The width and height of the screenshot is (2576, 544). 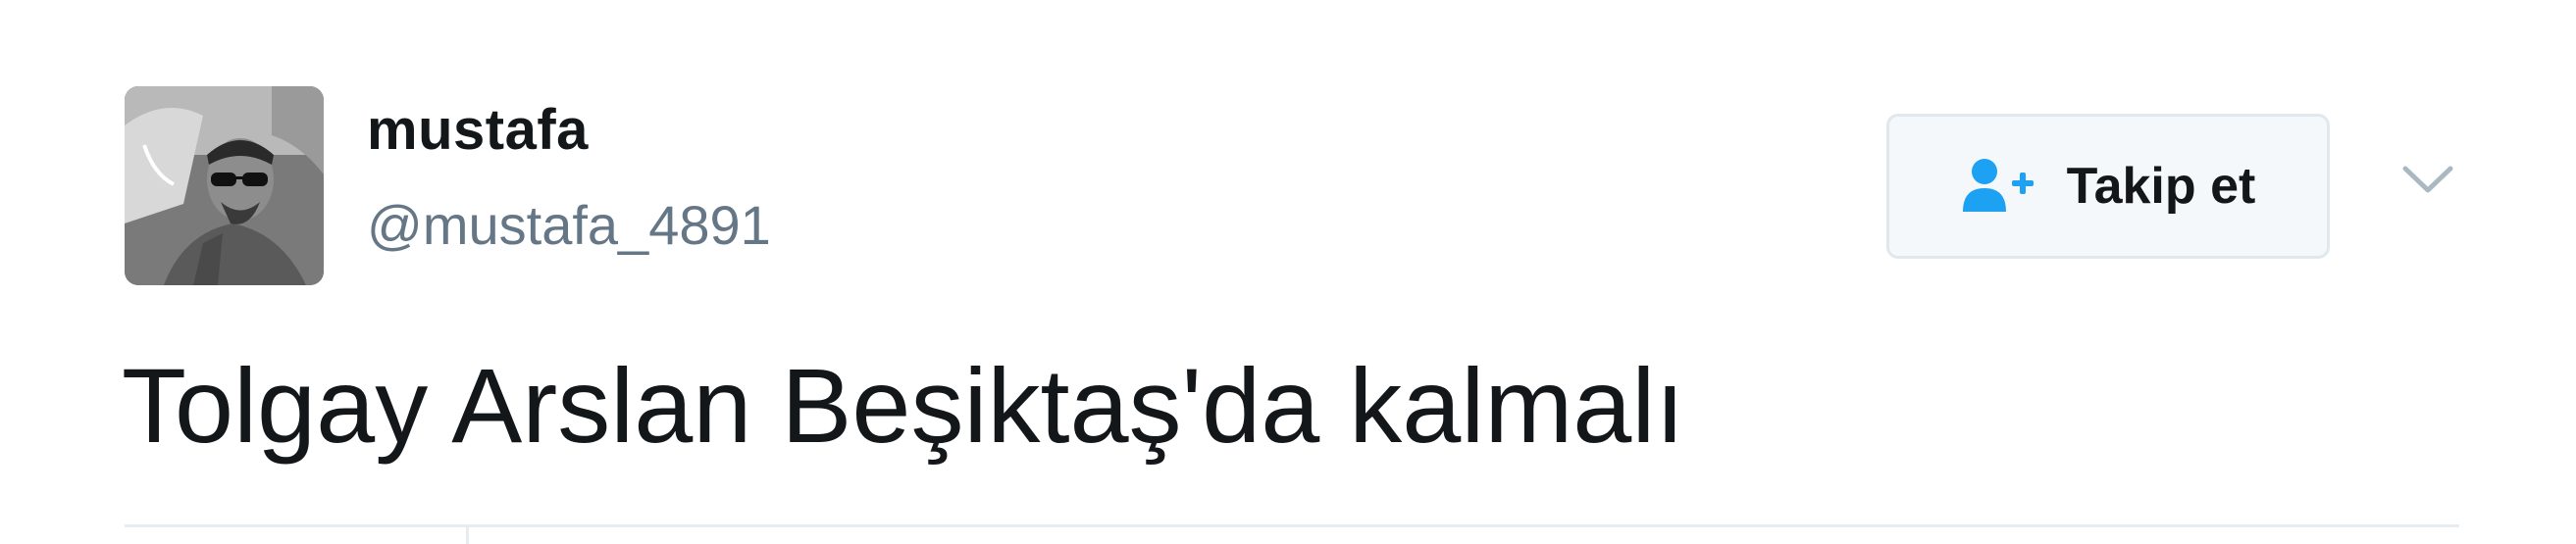 I want to click on divider-tick, so click(x=467, y=534).